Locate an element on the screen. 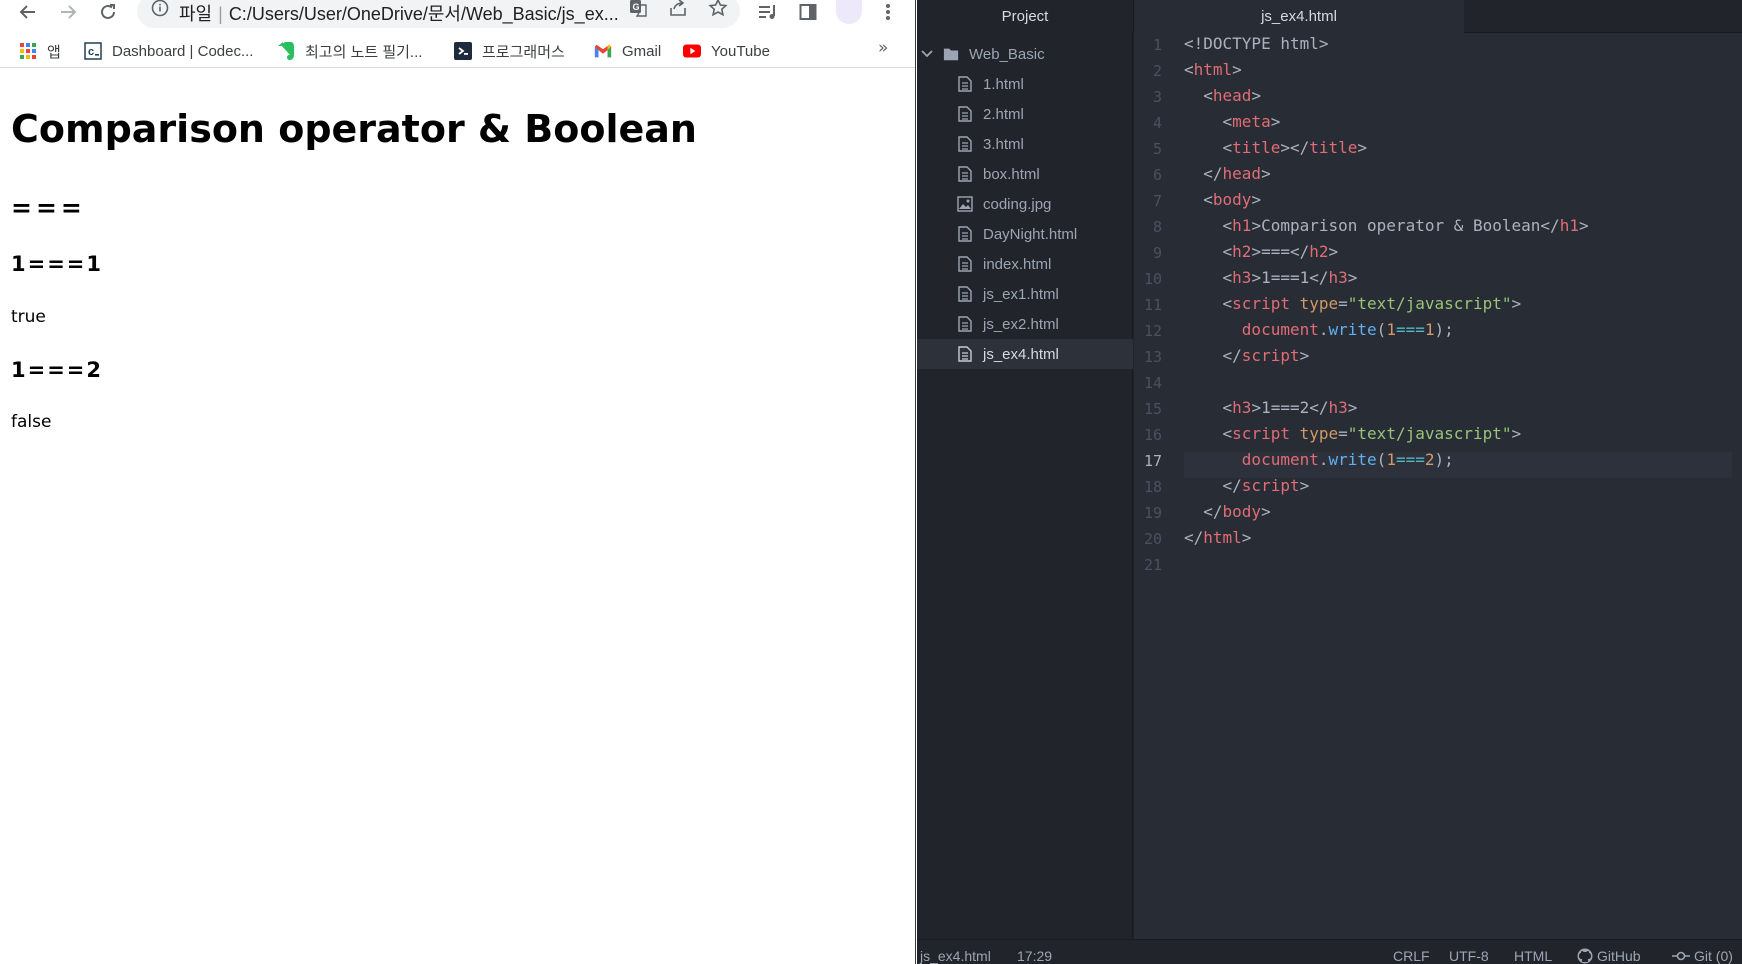 This screenshot has width=1742, height=964. status-git-label: Git (0) is located at coordinates (1713, 956).